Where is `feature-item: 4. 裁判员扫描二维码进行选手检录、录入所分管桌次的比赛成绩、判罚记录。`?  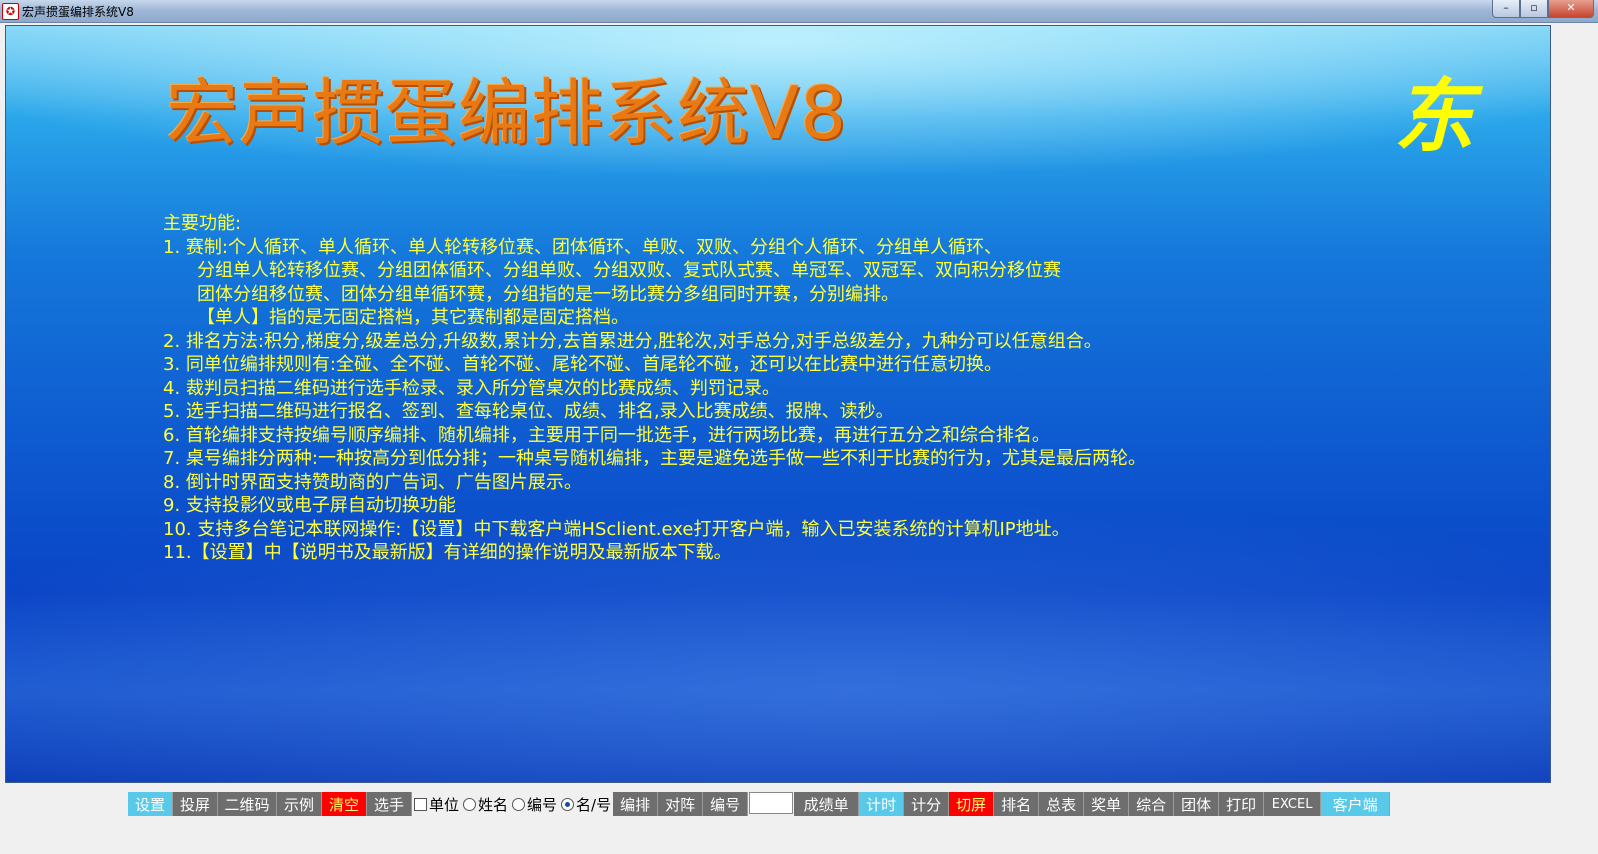 feature-item: 4. 裁判员扫描二维码进行选手检录、录入所分管桌次的比赛成绩、判罚记录。 is located at coordinates (471, 388).